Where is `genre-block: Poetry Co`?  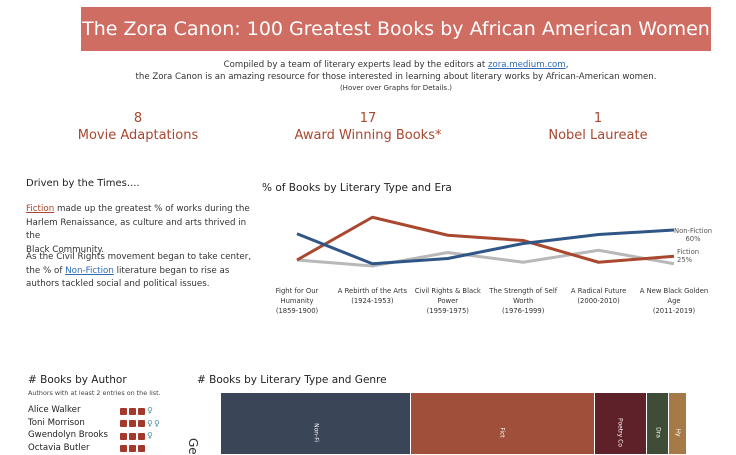 genre-block: Poetry Co is located at coordinates (620, 423).